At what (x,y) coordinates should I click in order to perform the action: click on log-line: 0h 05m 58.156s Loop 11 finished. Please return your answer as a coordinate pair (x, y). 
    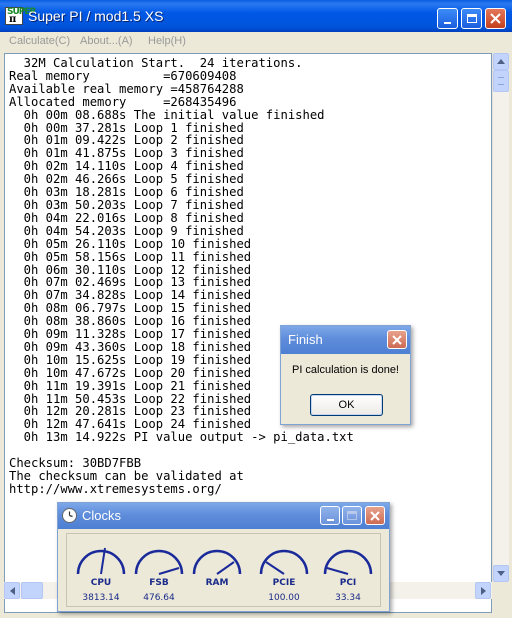
    Looking at the image, I should click on (130, 256).